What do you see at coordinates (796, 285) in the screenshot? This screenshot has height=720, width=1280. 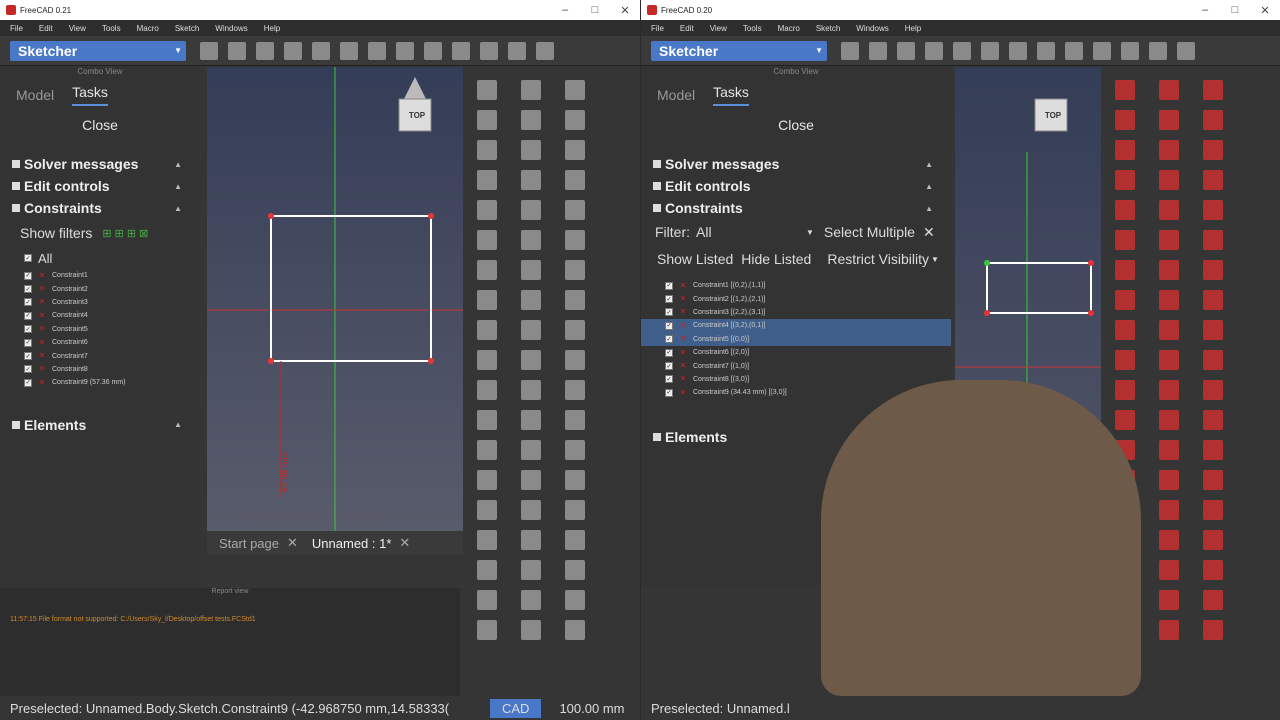 I see `constraint-row: ✓ ✕ Constraint1 [(0,2),(1,1)]` at bounding box center [796, 285].